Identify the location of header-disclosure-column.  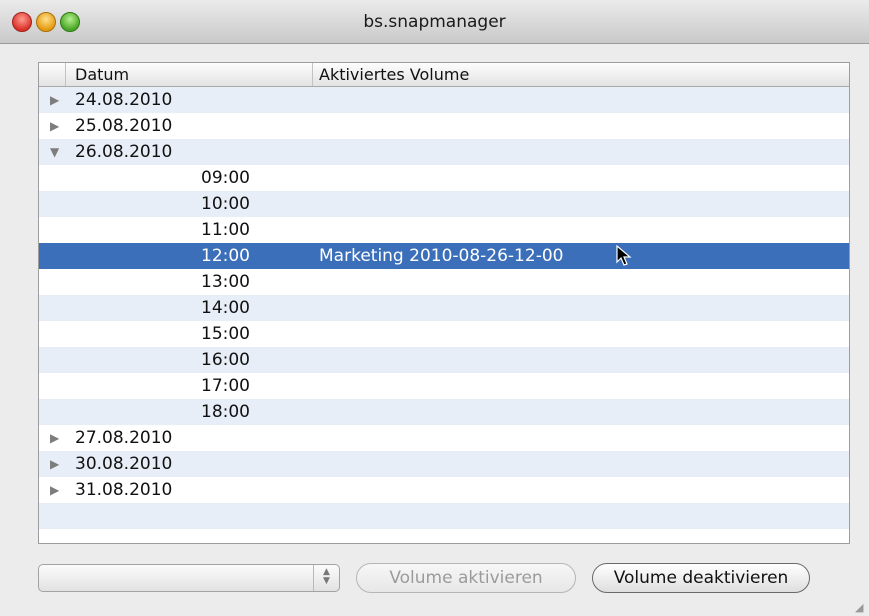
(52, 74).